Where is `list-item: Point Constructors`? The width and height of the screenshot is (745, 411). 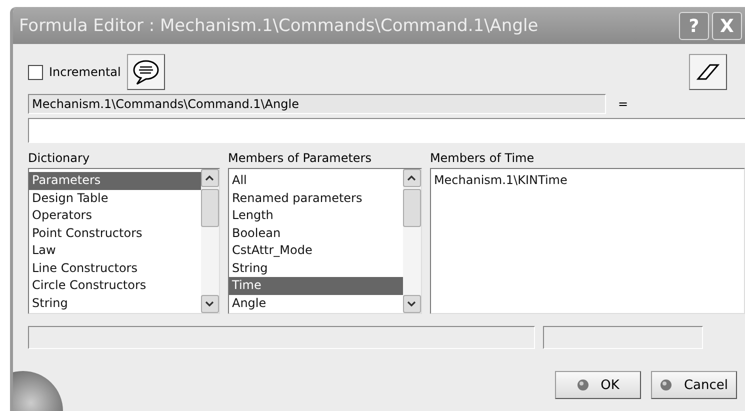 list-item: Point Constructors is located at coordinates (115, 233).